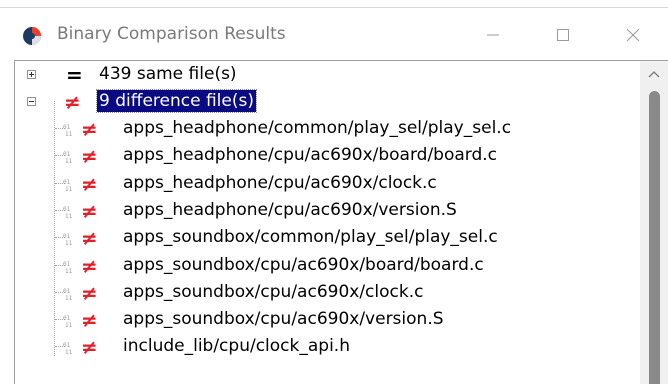 This screenshot has height=384, width=668. Describe the element at coordinates (171, 34) in the screenshot. I see `window-title: Binary Comparison Results` at that location.